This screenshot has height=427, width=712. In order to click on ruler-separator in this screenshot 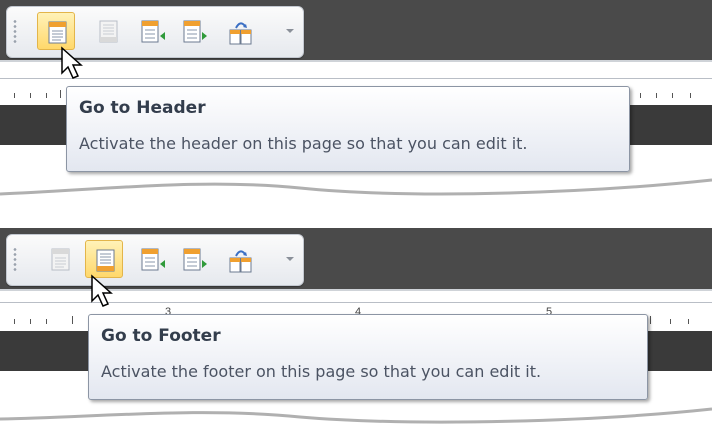, I will do `click(356, 61)`.